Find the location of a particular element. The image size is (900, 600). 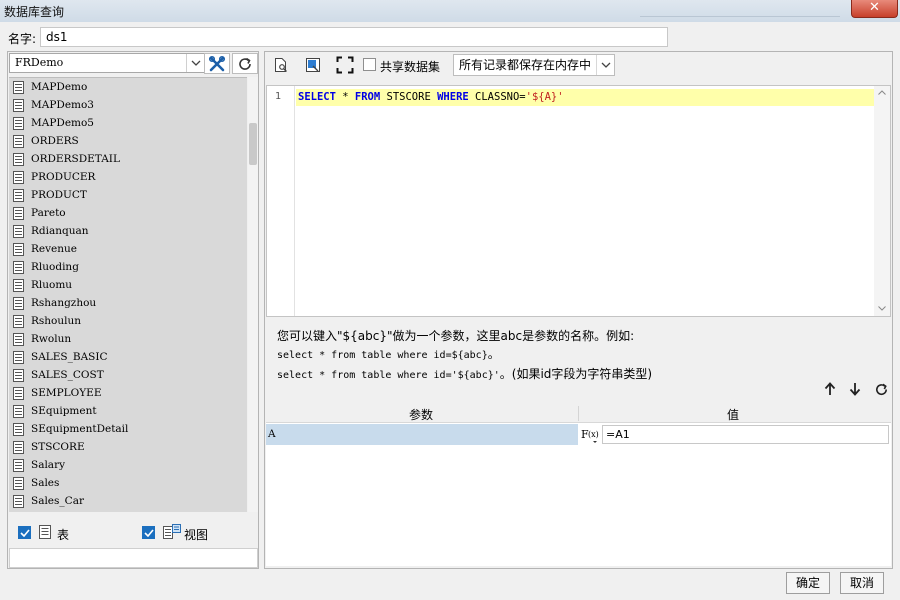

table-name: ORDERSDETAIL is located at coordinates (75, 159).